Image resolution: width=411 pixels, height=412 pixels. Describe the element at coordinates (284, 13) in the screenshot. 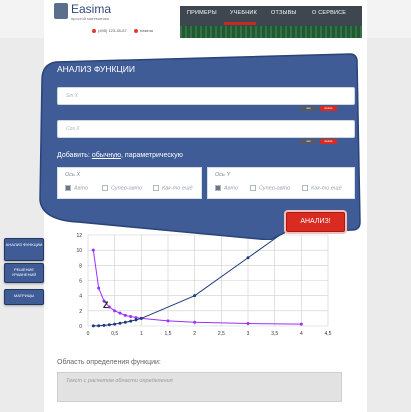

I see `nav-reviews: ОТЗЫВЫ` at that location.